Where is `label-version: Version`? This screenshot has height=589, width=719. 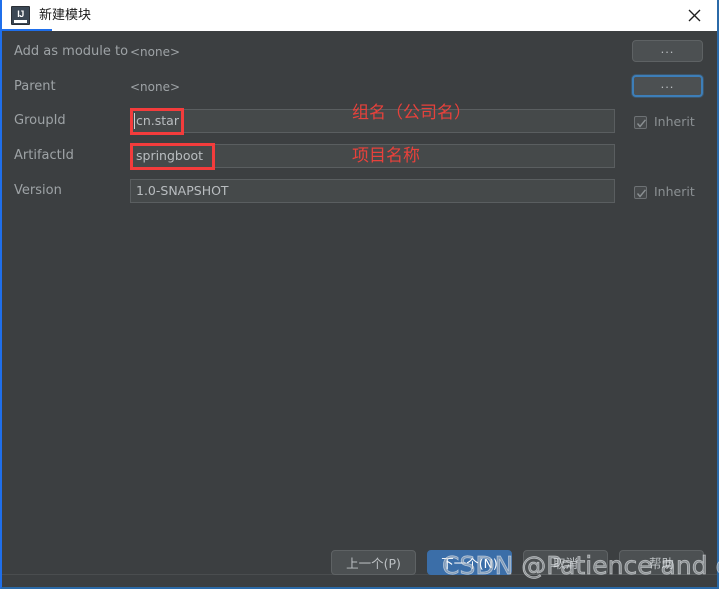 label-version: Version is located at coordinates (38, 190).